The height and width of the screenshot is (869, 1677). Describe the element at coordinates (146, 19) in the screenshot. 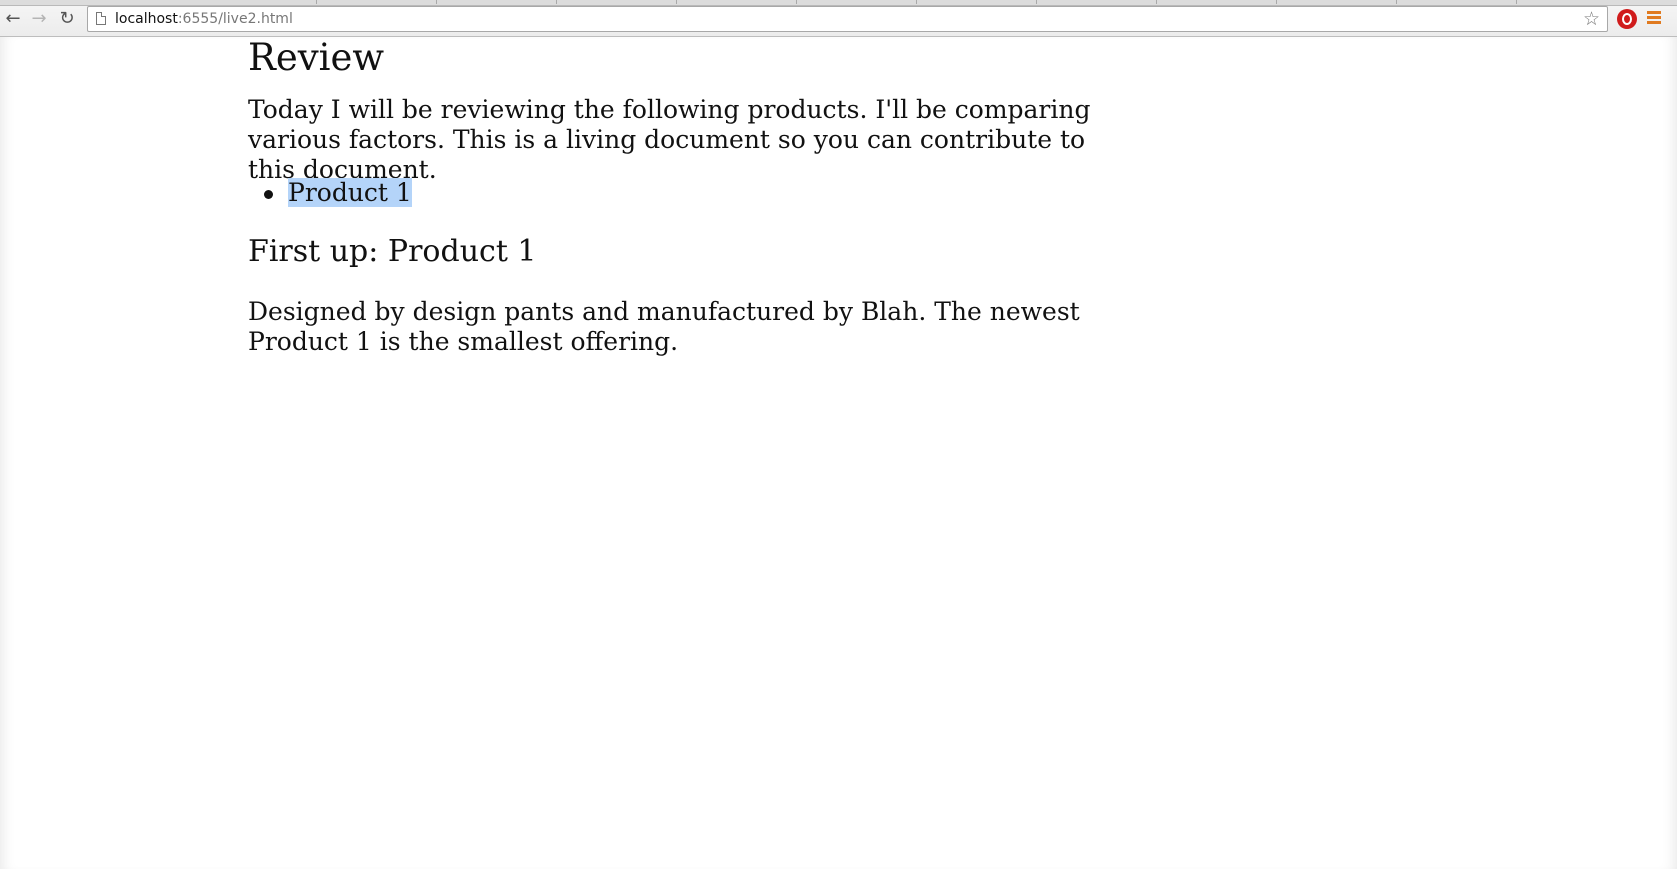

I see `url-host: localhost` at that location.